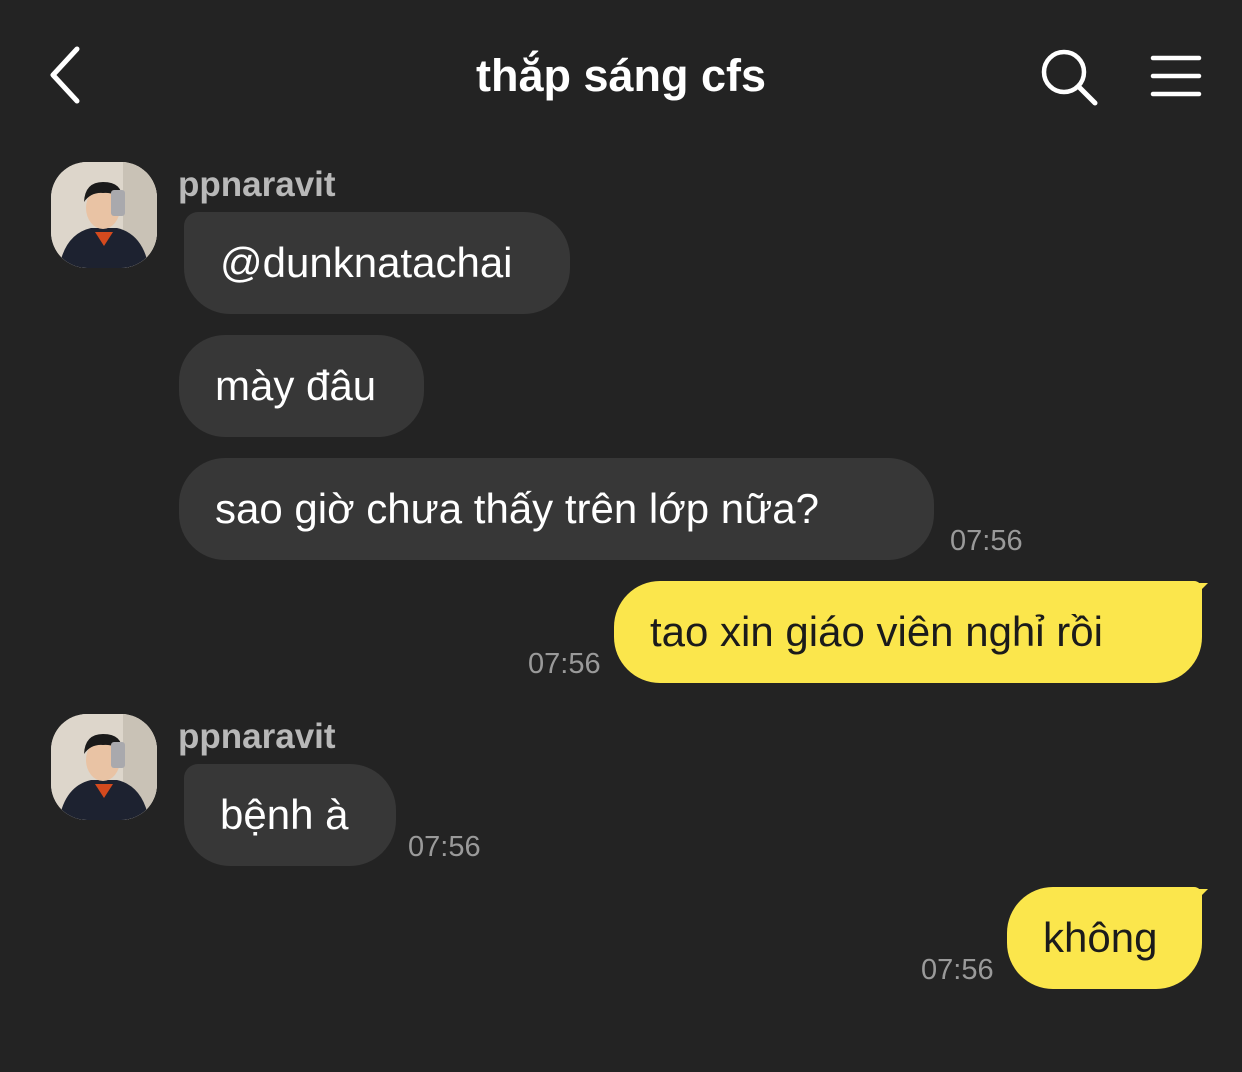 The width and height of the screenshot is (1242, 1072). I want to click on chat-header: thắp sáng cfs, so click(621, 75).